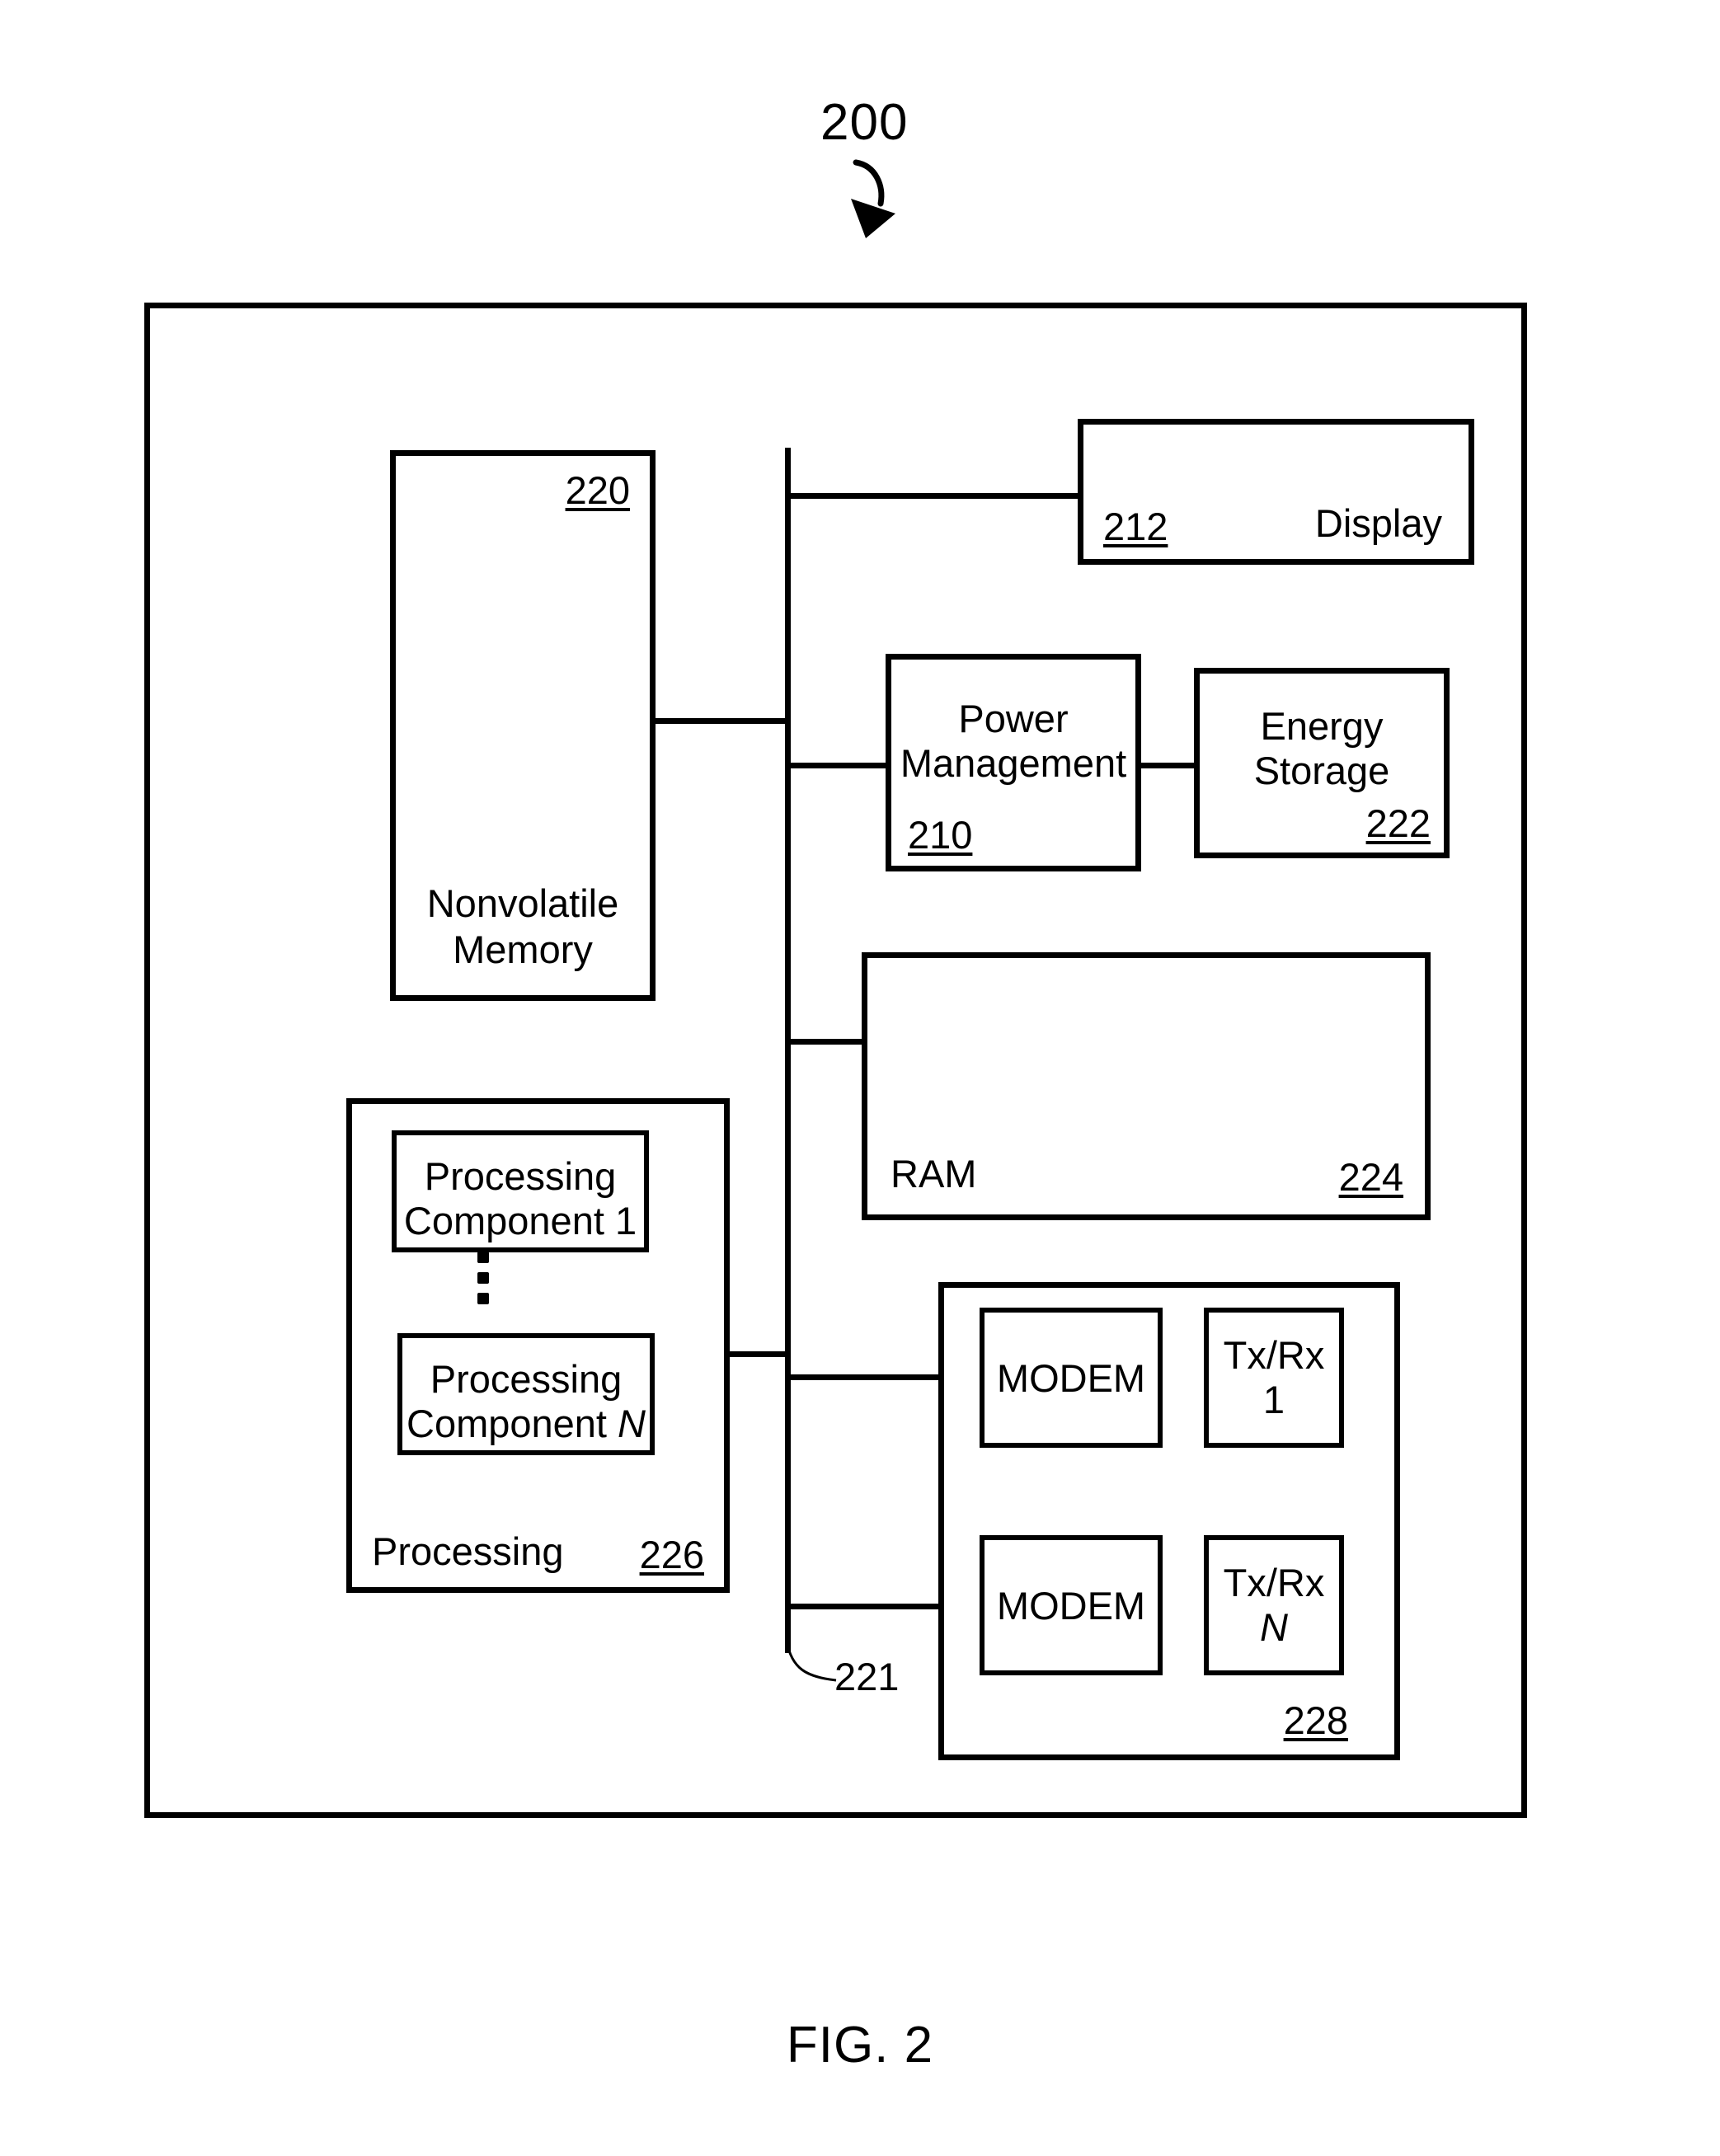 The width and height of the screenshot is (1720, 2156). I want to click on block-processing-component-1: Processing Component 1, so click(520, 1191).